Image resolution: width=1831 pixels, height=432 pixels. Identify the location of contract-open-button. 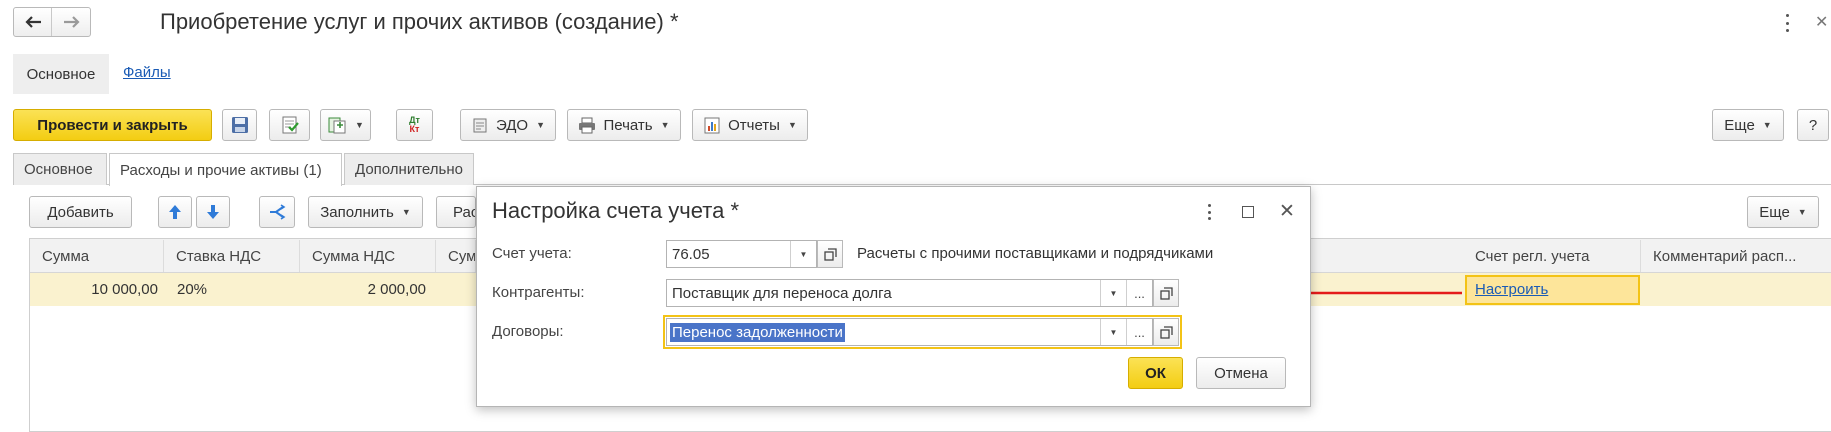
(1166, 332).